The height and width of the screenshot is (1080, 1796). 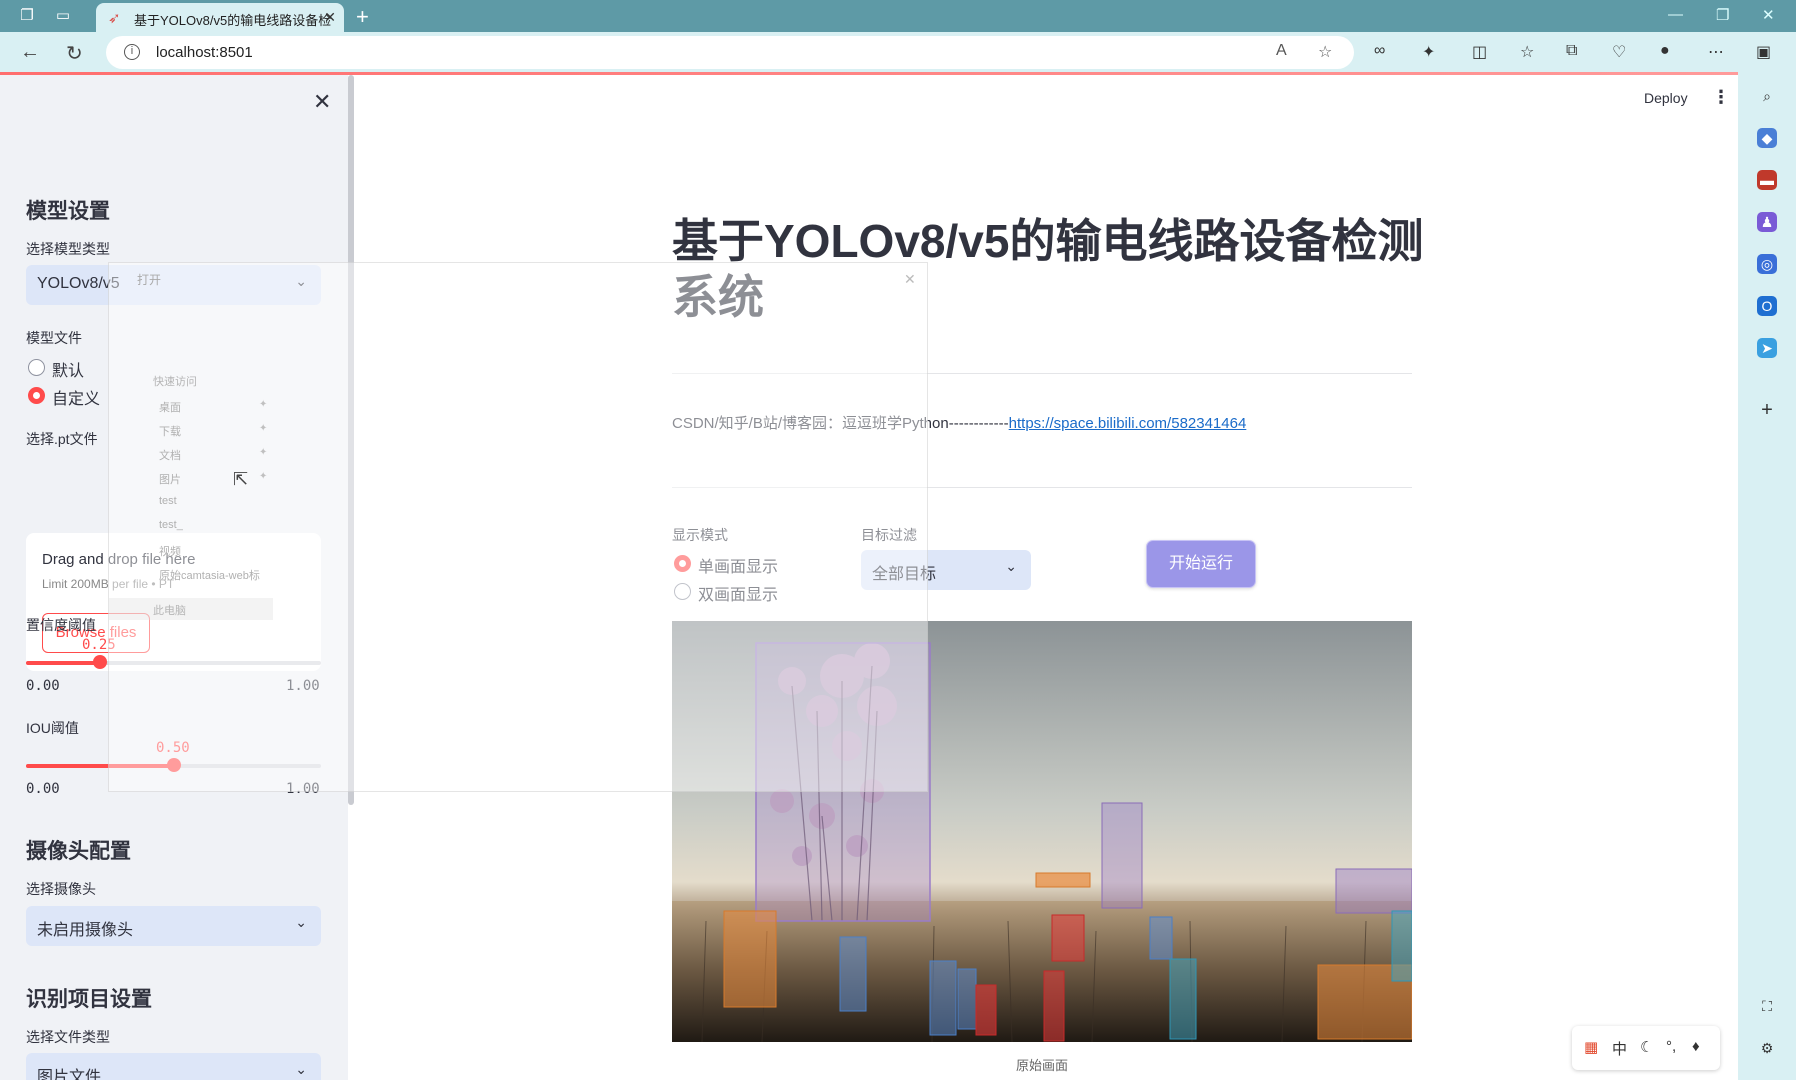 I want to click on quick-access-label: 快速访问, so click(x=175, y=382).